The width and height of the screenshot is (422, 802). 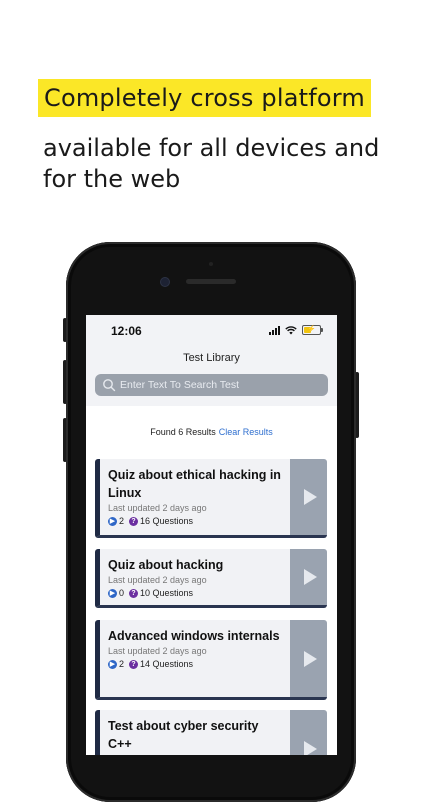 I want to click on test-card-stats: ▶ 2 ? 14 Questions, so click(x=196, y=664).